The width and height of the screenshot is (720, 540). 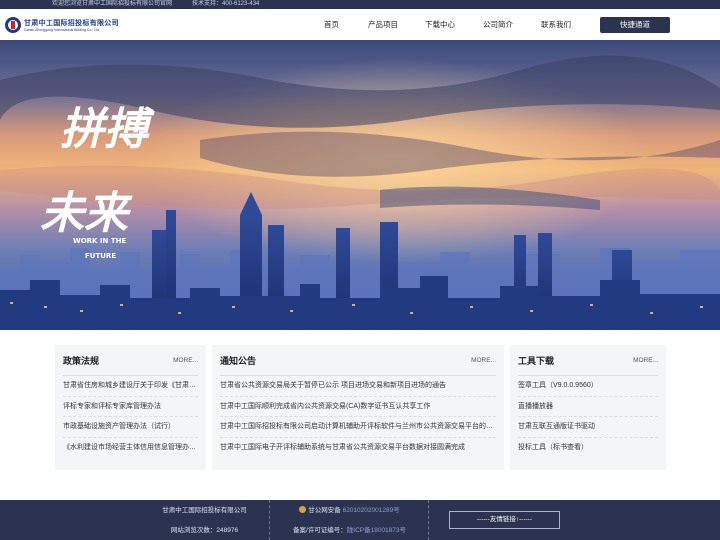 I want to click on list-item: 市政基础设施资产管理办法（试行）, so click(x=130, y=426).